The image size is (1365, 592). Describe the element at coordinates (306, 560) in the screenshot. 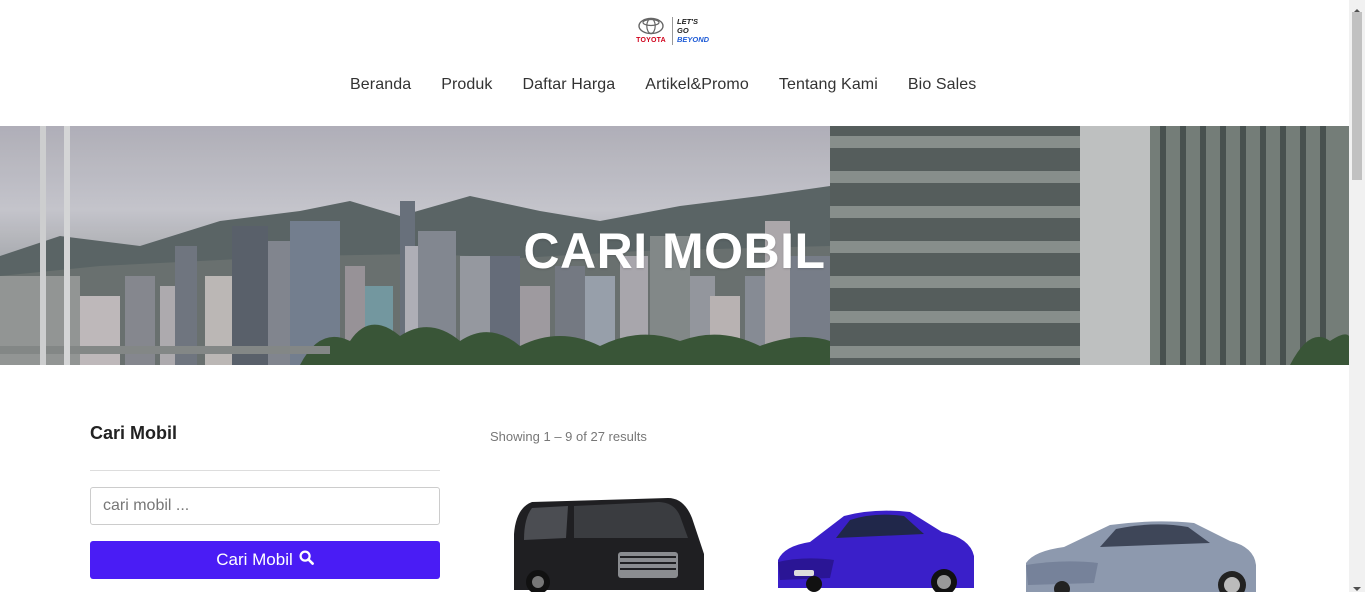

I see `search-icon` at that location.